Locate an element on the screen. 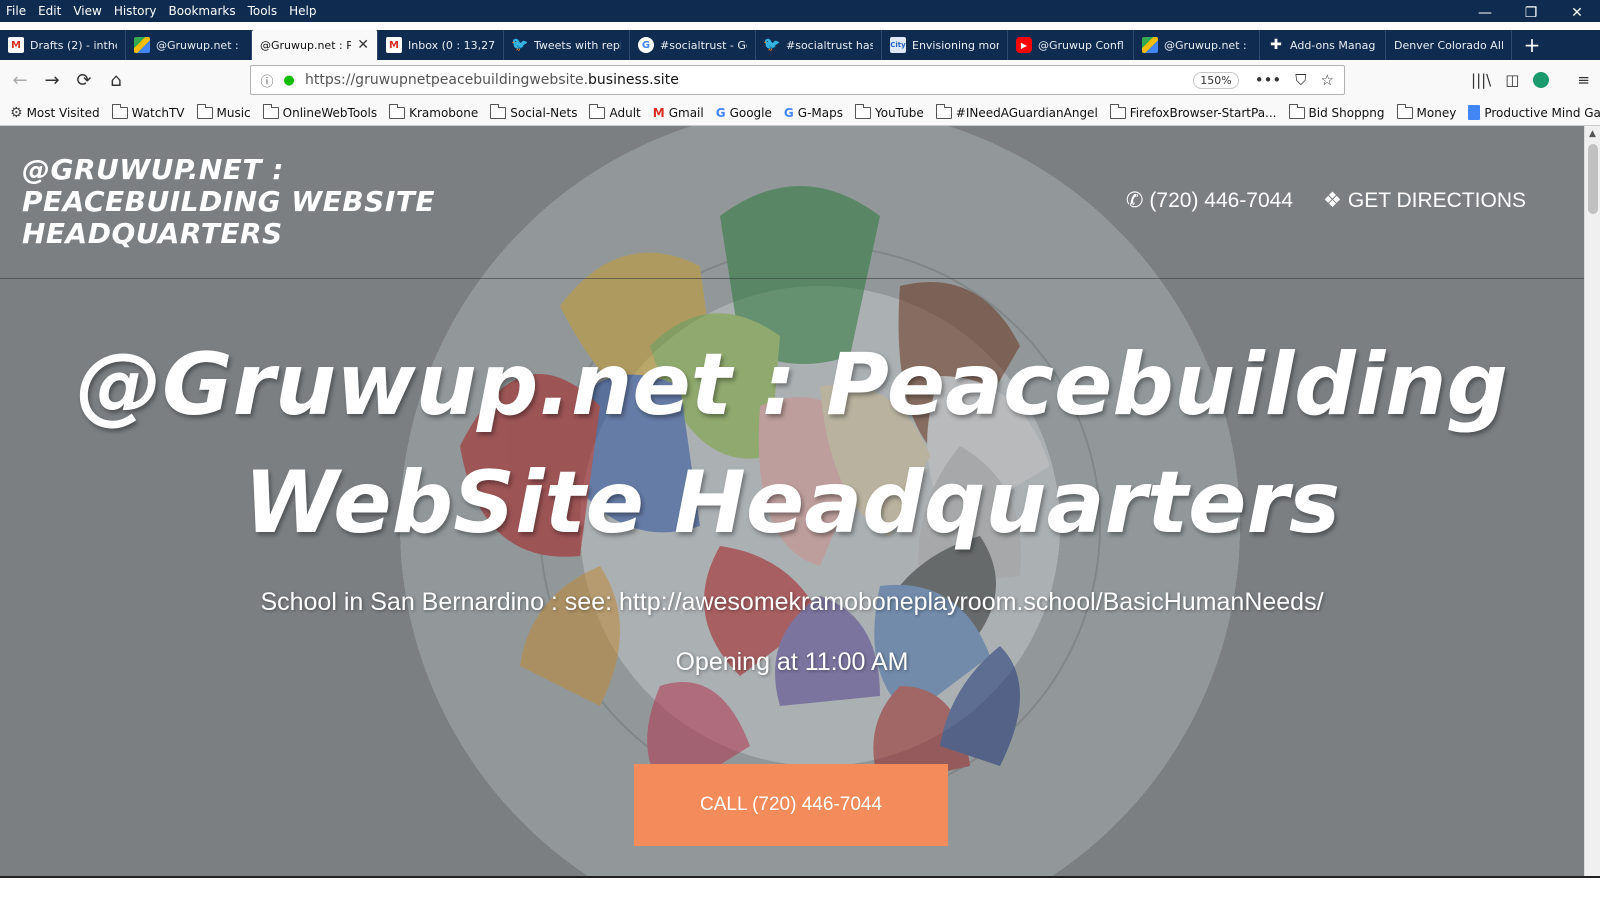  bookmark-label: Adult is located at coordinates (625, 112).